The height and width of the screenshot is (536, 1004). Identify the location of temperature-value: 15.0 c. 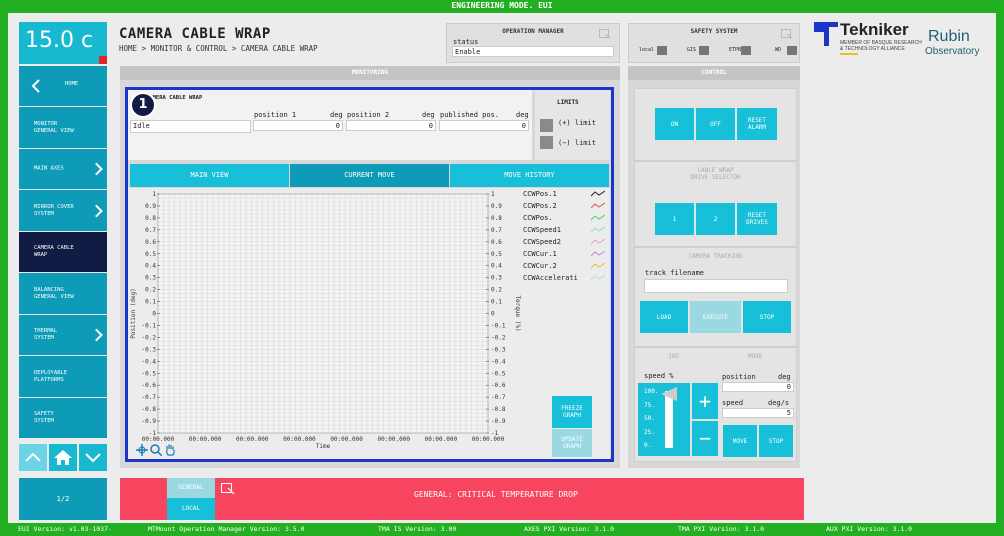
(59, 40).